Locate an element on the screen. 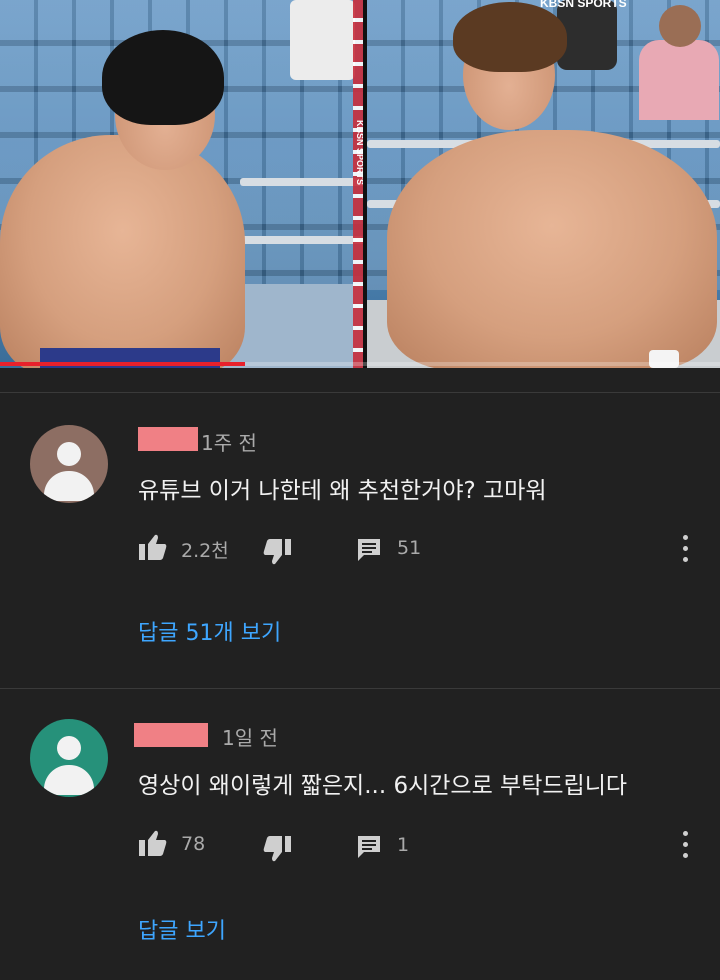  like-count: 2.2천 is located at coordinates (205, 551).